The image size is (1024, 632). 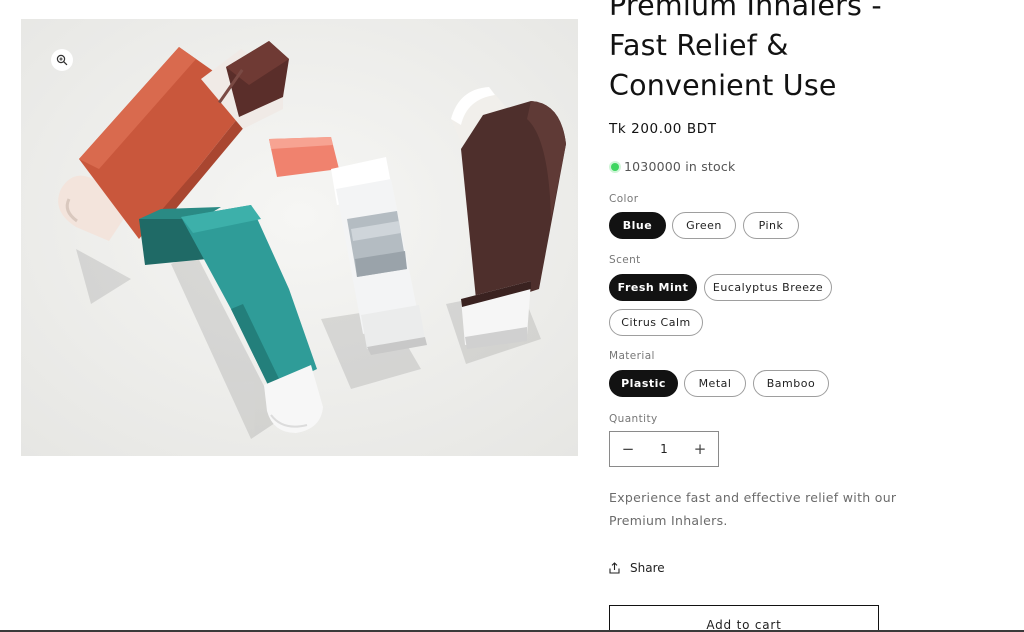 I want to click on product-title-line: Premium Inhalers -, so click(x=745, y=11).